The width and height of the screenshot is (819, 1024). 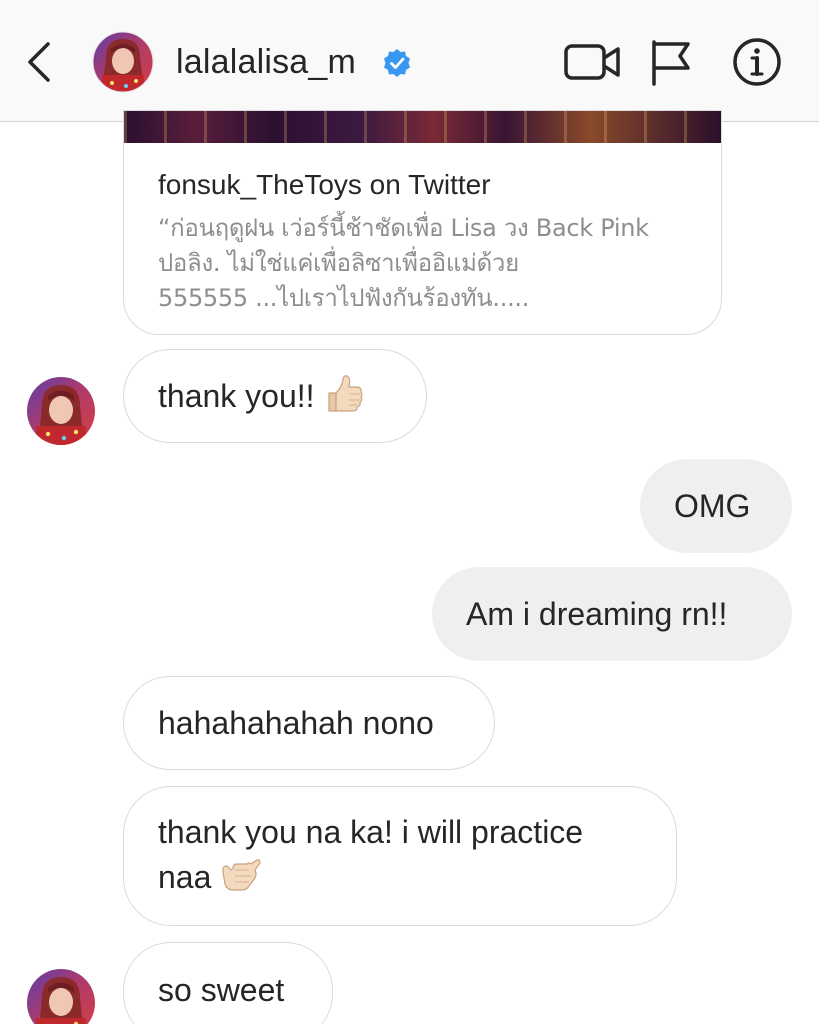 I want to click on message-text: thank you!!, so click(x=236, y=396).